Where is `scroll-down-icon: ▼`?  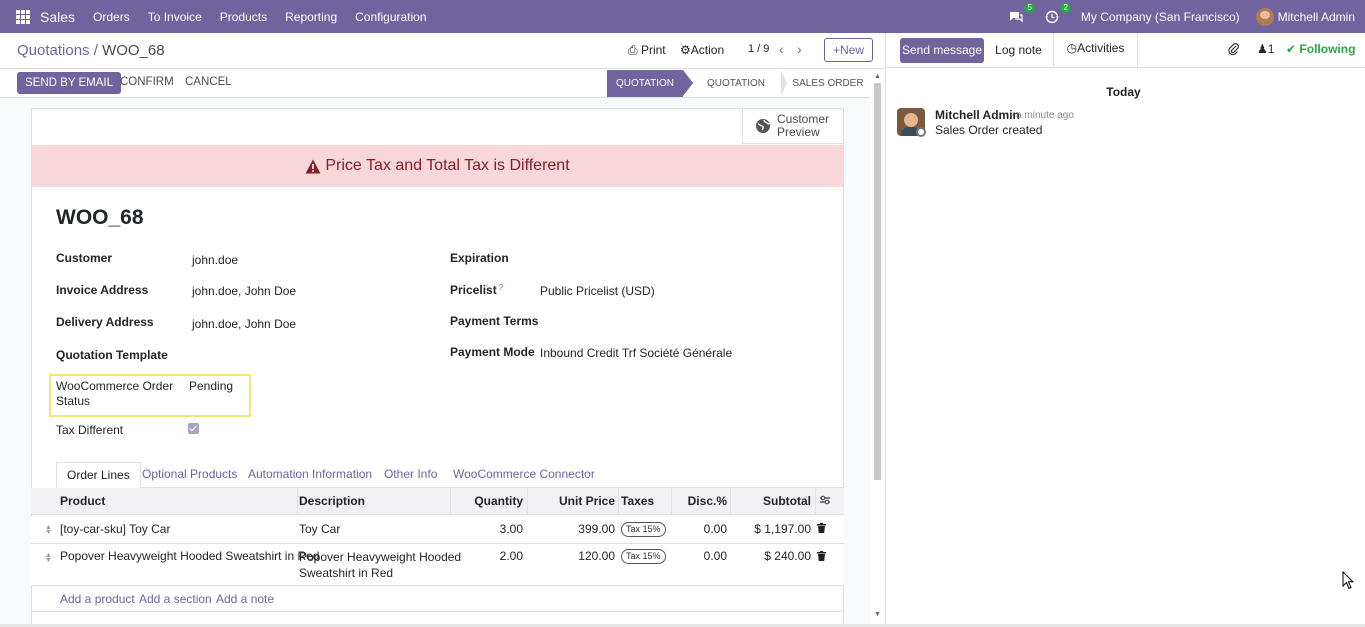
scroll-down-icon: ▼ is located at coordinates (877, 614).